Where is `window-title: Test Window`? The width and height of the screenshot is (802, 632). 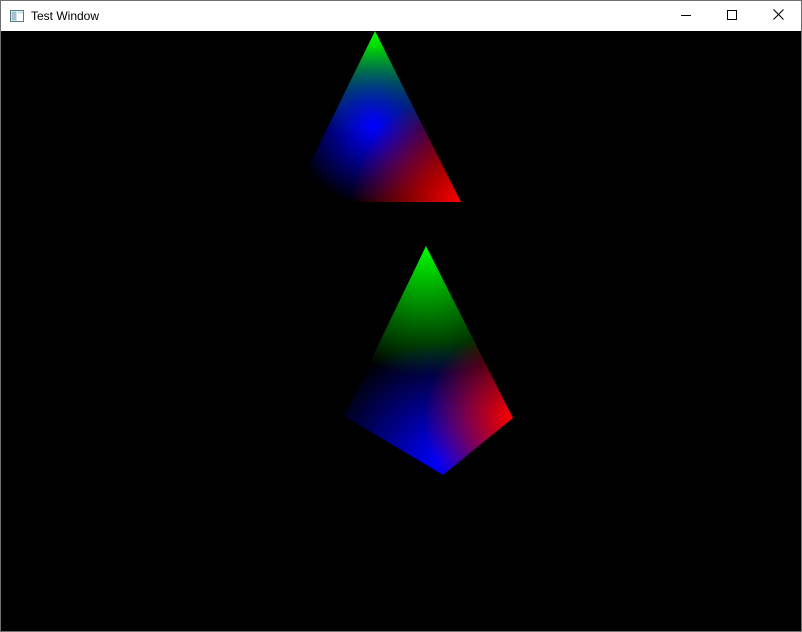
window-title: Test Window is located at coordinates (65, 16).